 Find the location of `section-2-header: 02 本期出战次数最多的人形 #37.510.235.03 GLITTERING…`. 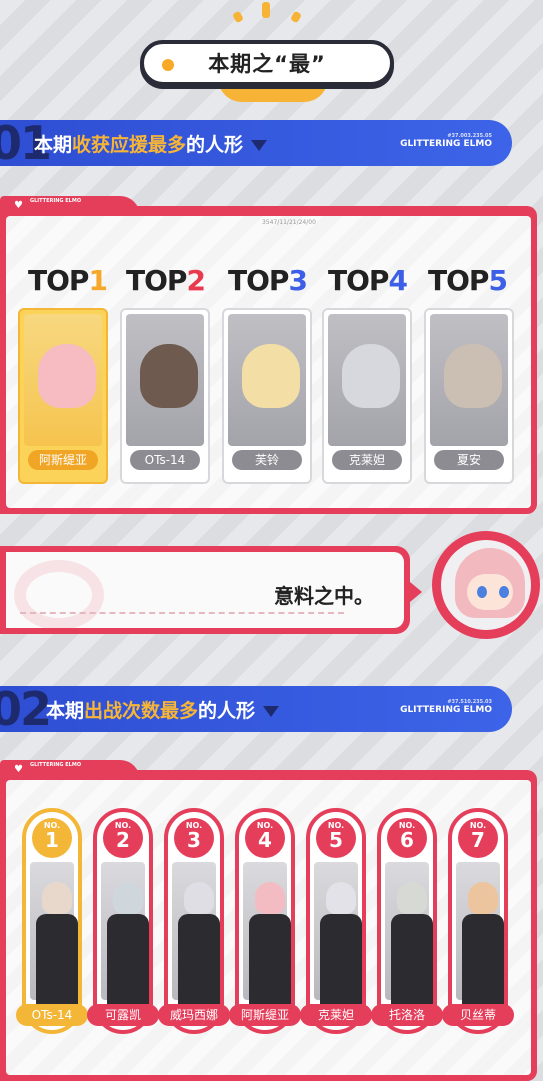

section-2-header: 02 本期出战次数最多的人形 #37.510.235.03 GLITTERING… is located at coordinates (256, 709).